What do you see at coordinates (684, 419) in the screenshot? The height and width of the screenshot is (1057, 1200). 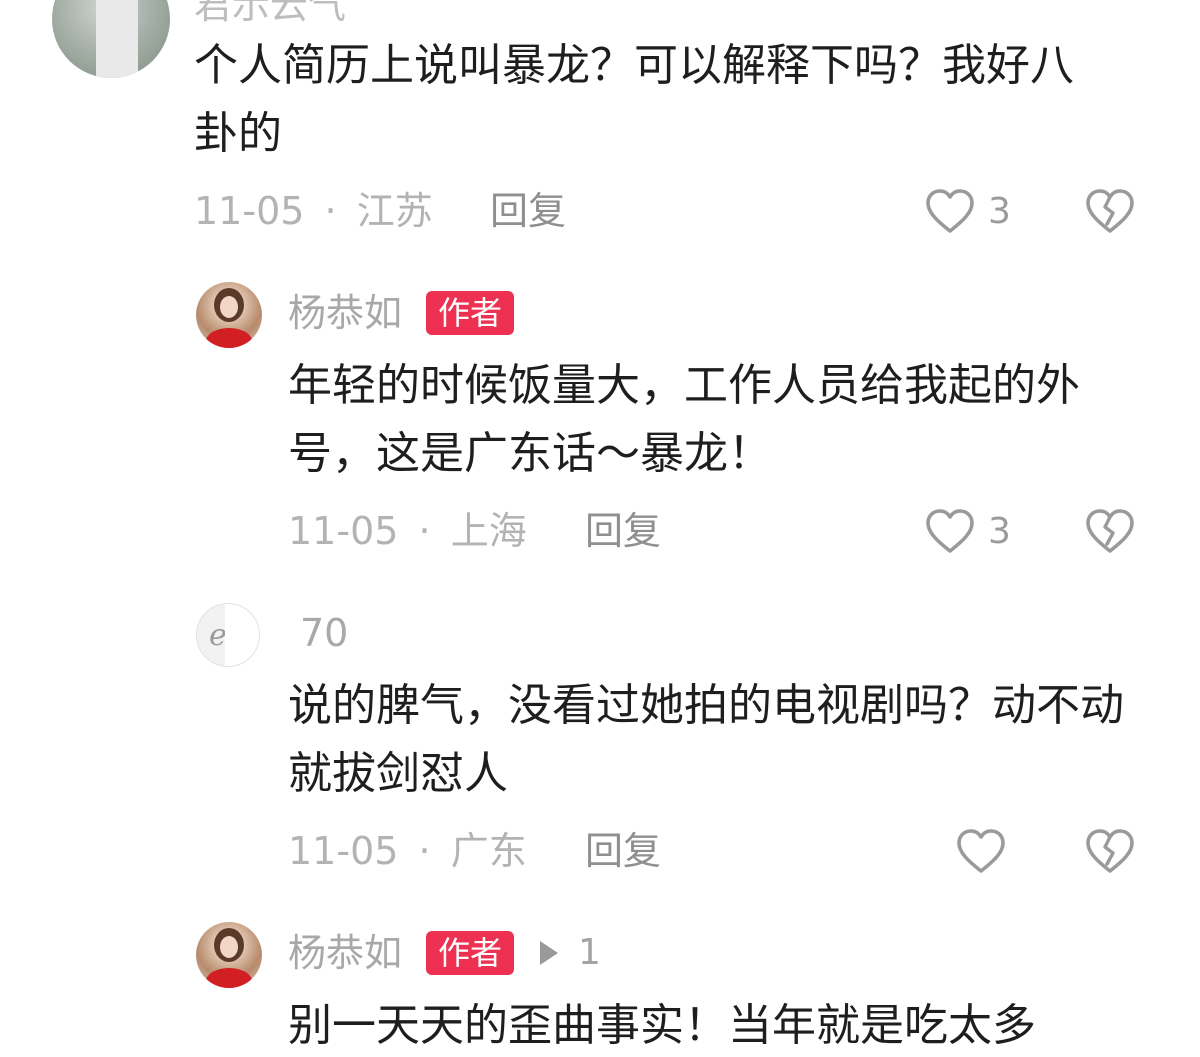 I see `comment-text: 年轻的时候饭量大，工作人员给我起的外号，这是广东话～暴龙！` at bounding box center [684, 419].